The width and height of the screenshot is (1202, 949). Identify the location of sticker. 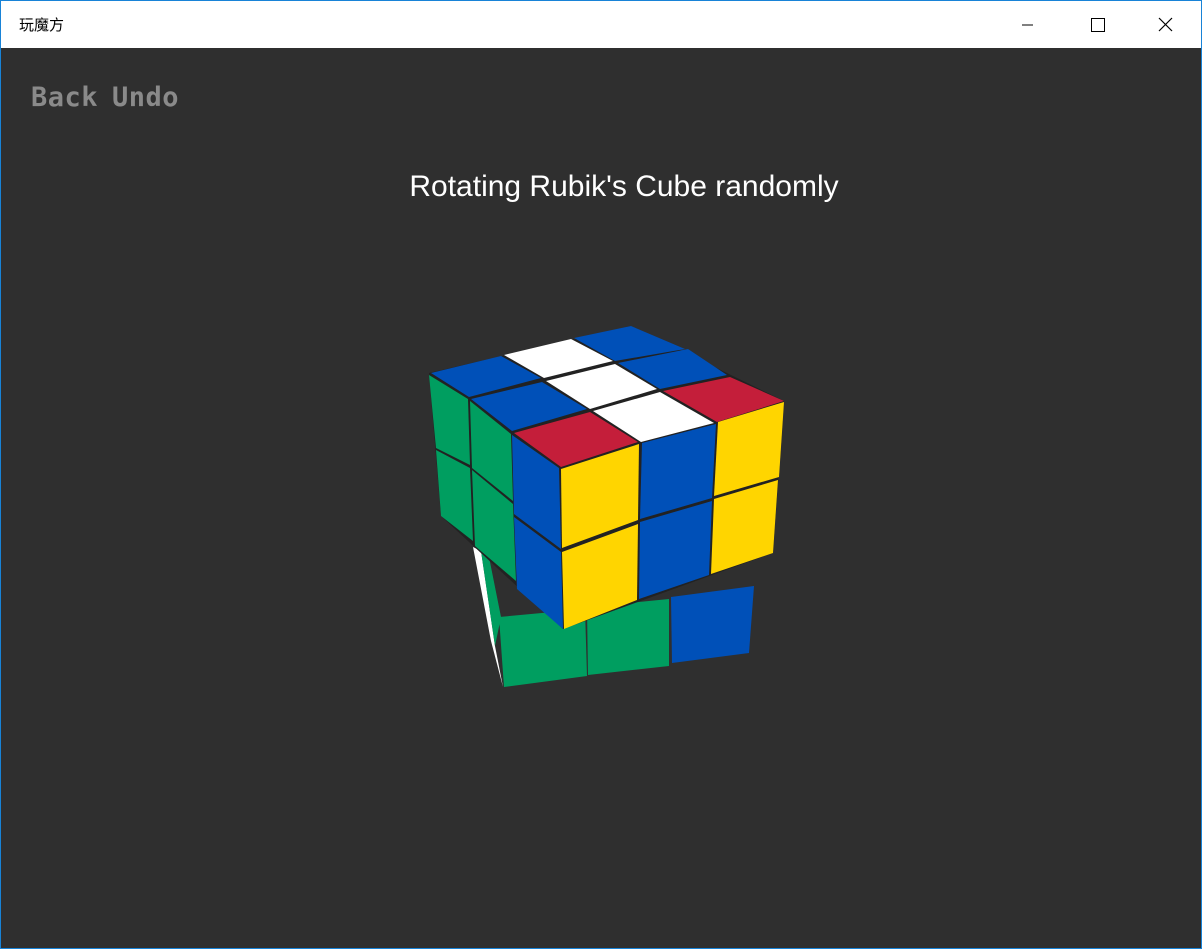
(712, 624).